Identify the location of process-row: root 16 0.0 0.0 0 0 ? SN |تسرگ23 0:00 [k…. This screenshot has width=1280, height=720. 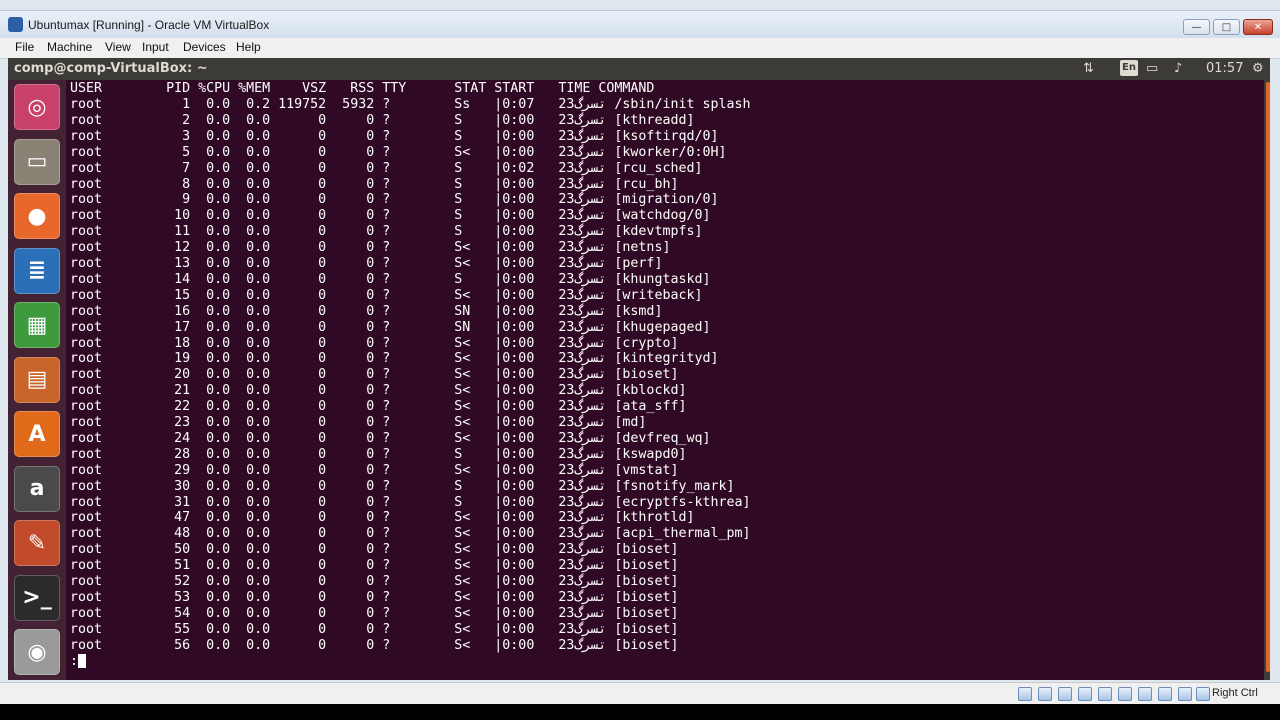
(366, 311).